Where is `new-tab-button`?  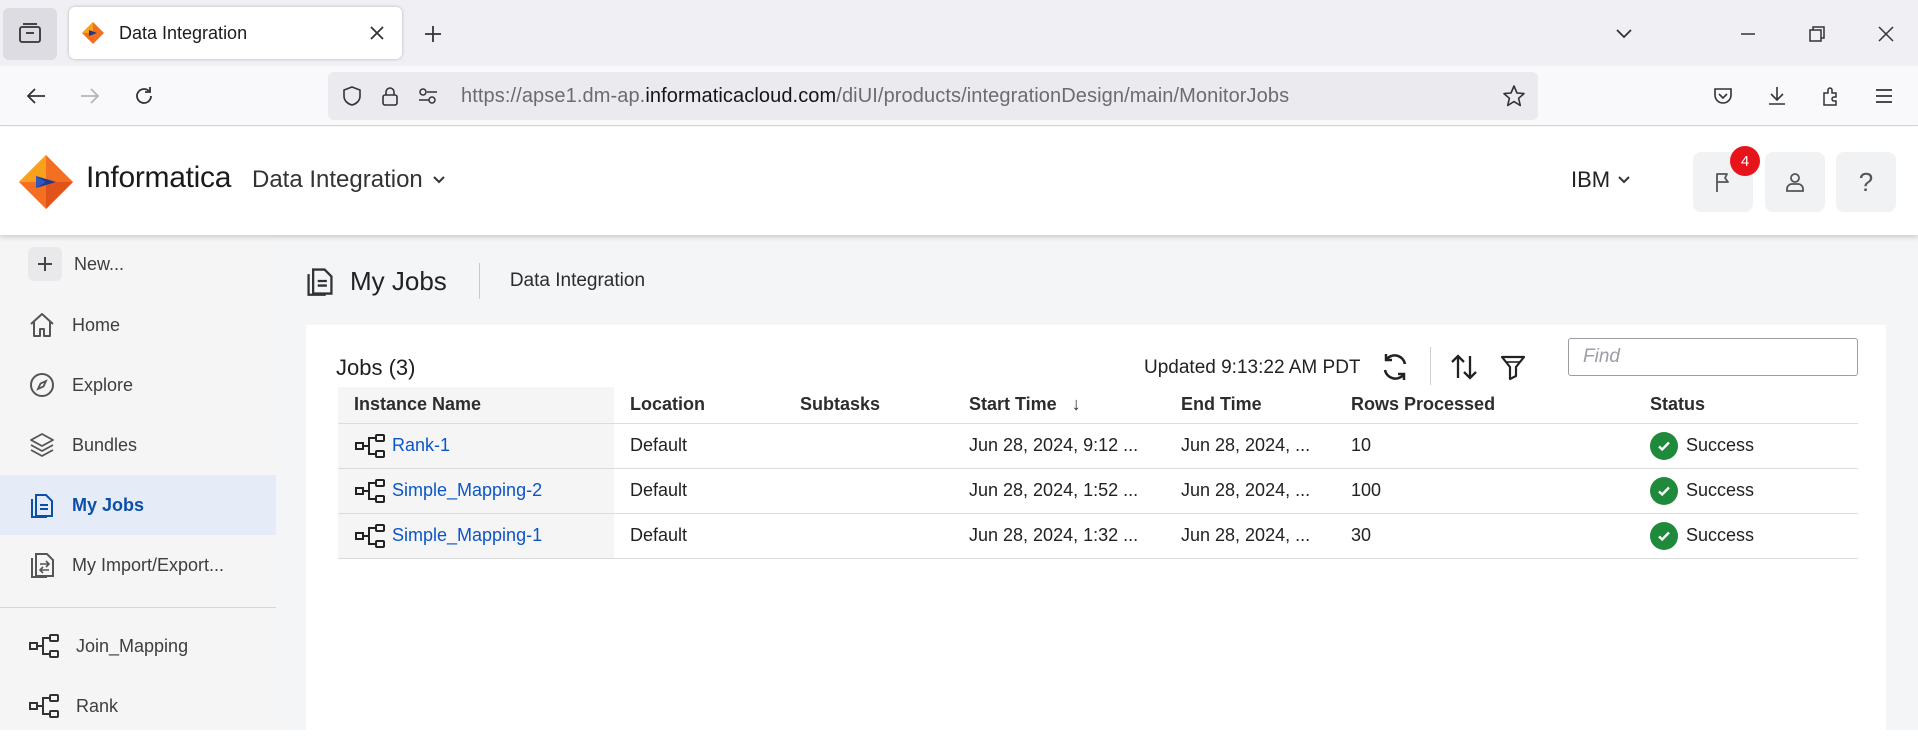
new-tab-button is located at coordinates (433, 34).